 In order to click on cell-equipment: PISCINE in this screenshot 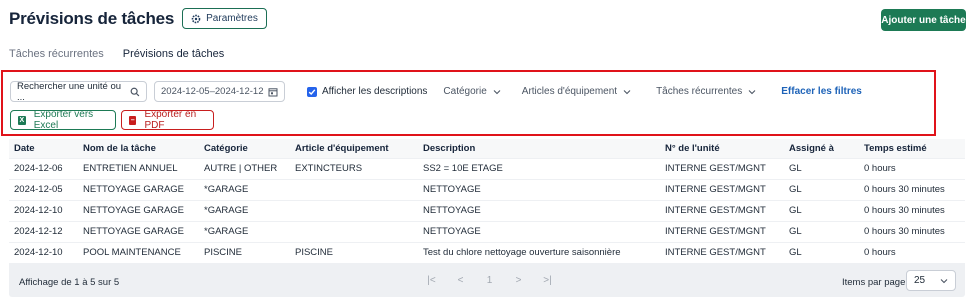, I will do `click(314, 252)`.